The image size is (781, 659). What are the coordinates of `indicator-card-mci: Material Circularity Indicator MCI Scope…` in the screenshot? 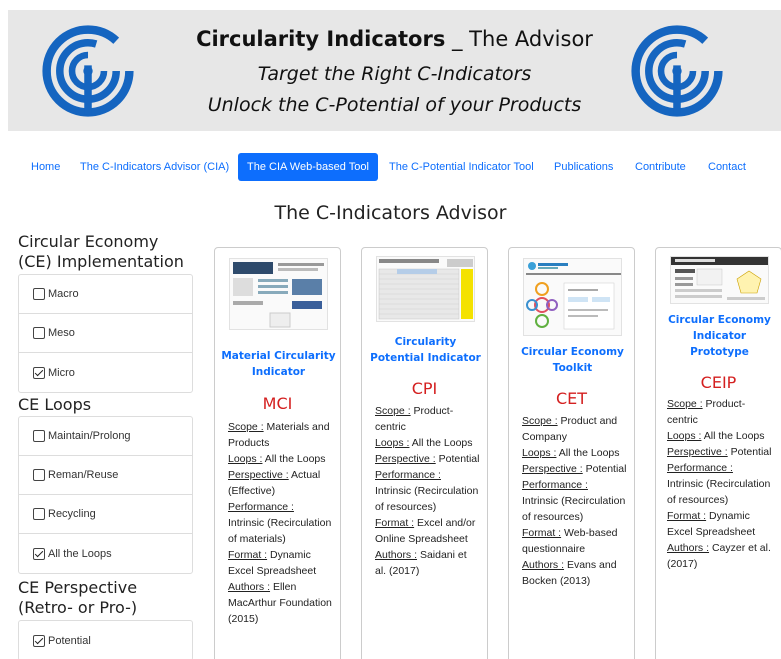 It's located at (277, 453).